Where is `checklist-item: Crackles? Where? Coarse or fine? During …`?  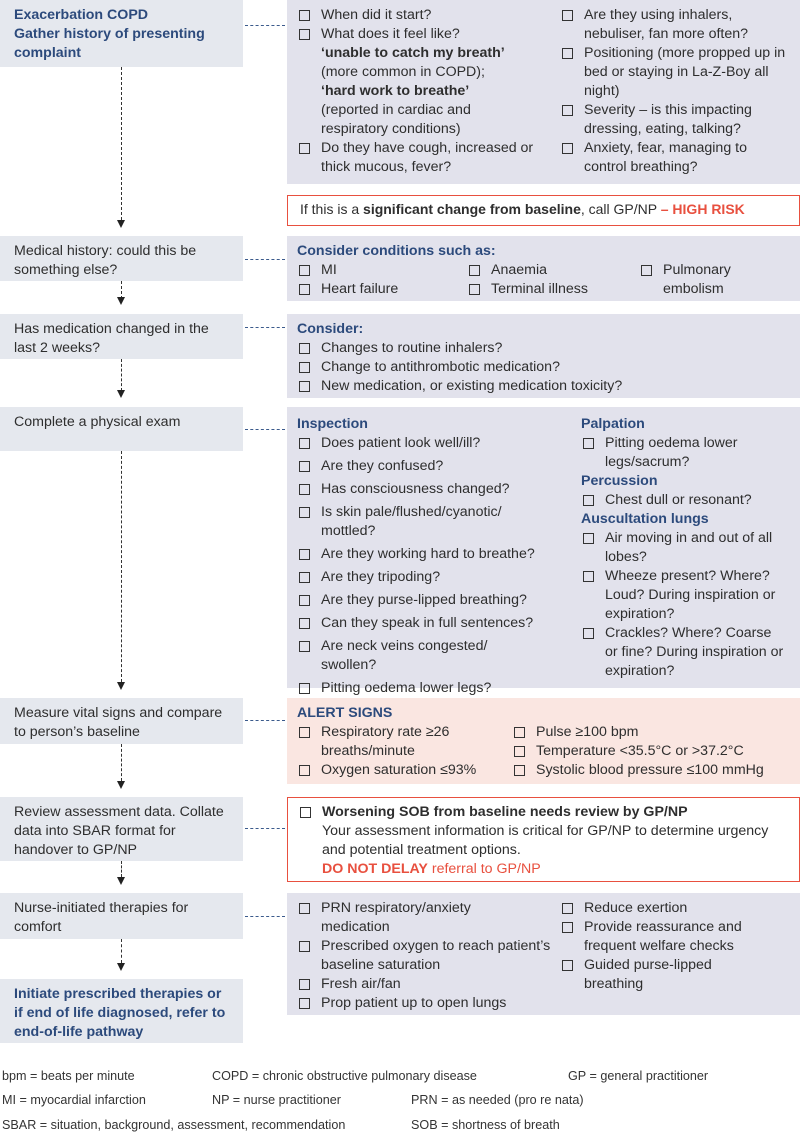 checklist-item: Crackles? Where? Coarse or fine? During … is located at coordinates (687, 652).